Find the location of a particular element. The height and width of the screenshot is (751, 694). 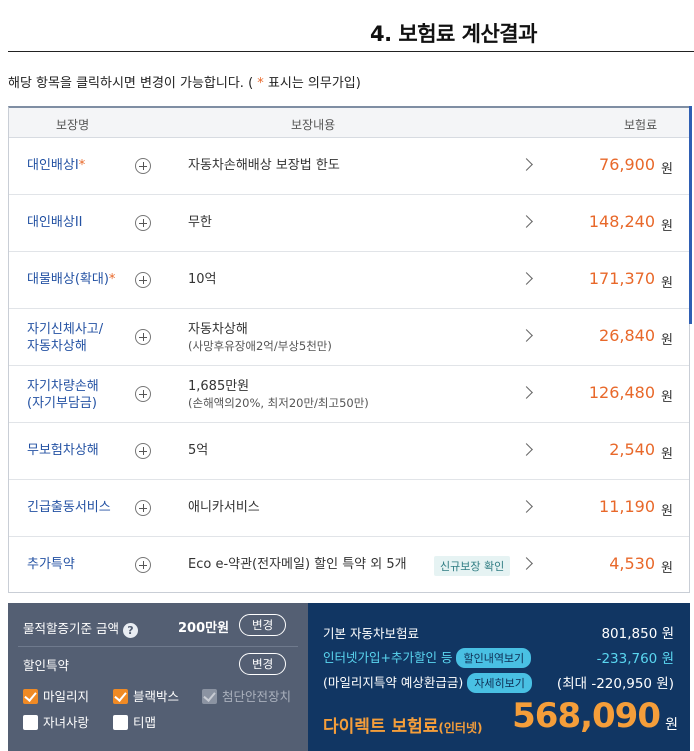

checkbox-child-love: 자녀사랑 is located at coordinates (56, 721).